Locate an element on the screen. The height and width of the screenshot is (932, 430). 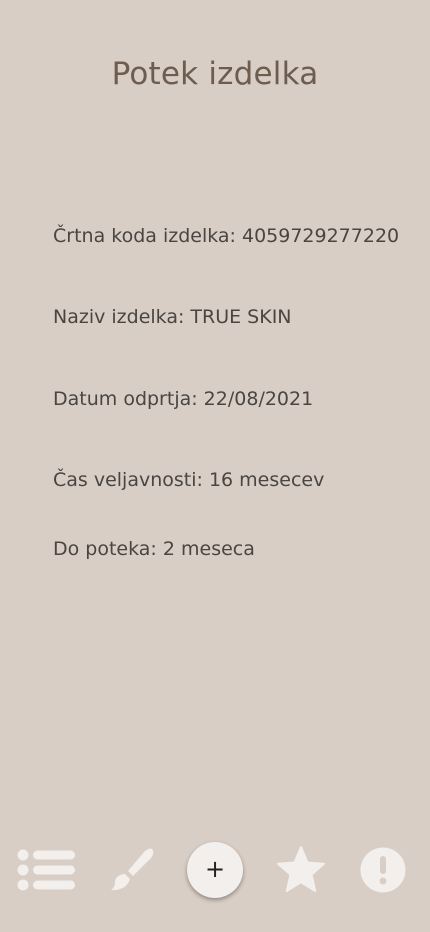
list-icon is located at coordinates (46, 870).